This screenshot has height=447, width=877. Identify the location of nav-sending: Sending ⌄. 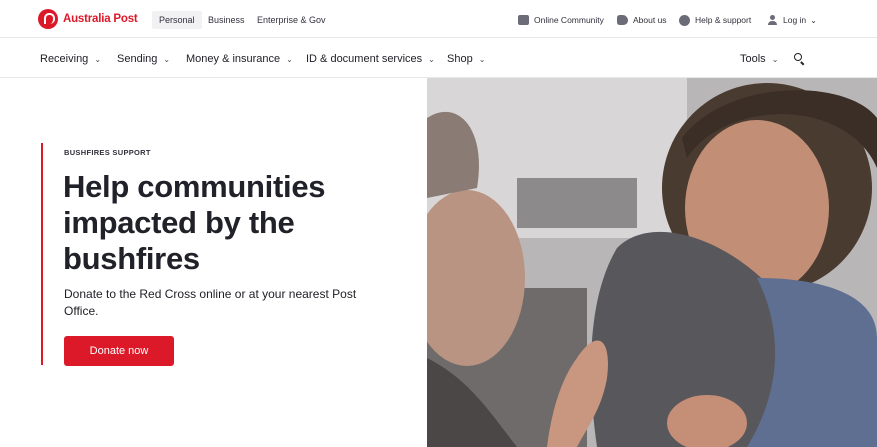
(143, 59).